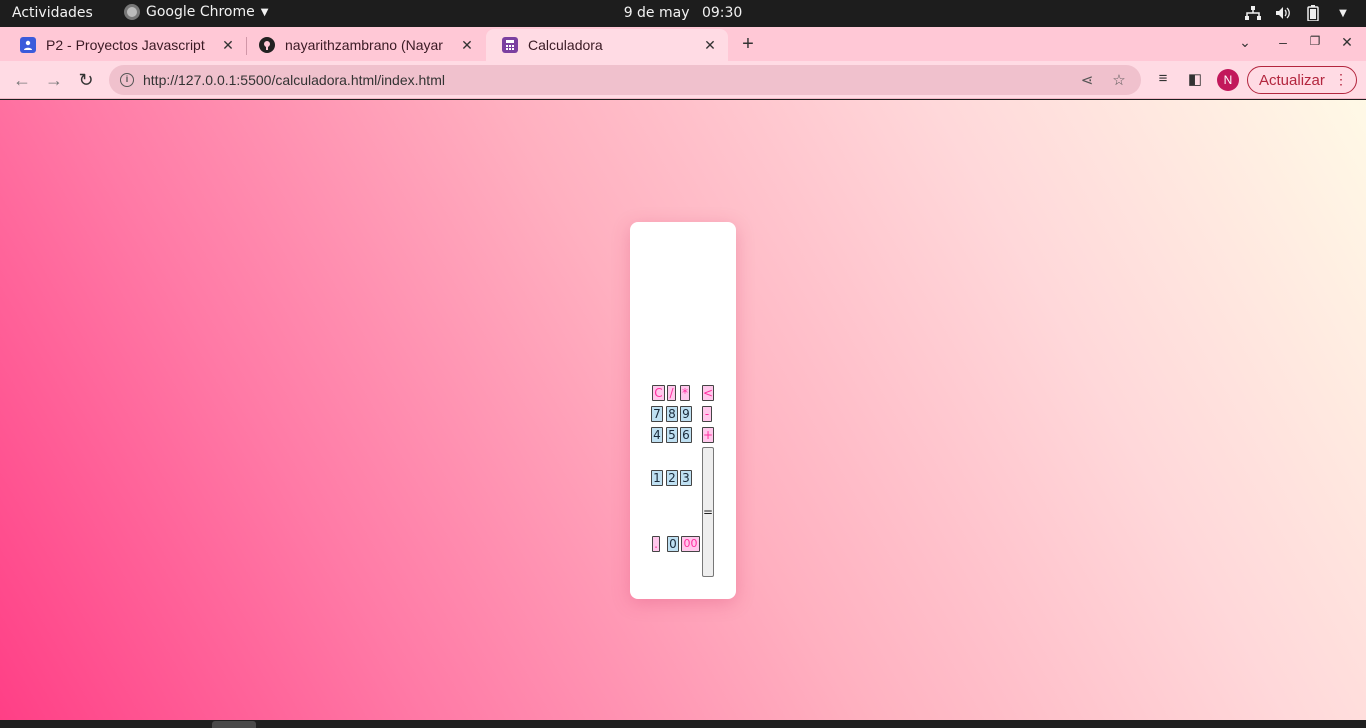 The height and width of the screenshot is (728, 1366). Describe the element at coordinates (672, 478) in the screenshot. I see `key-2: 2` at that location.